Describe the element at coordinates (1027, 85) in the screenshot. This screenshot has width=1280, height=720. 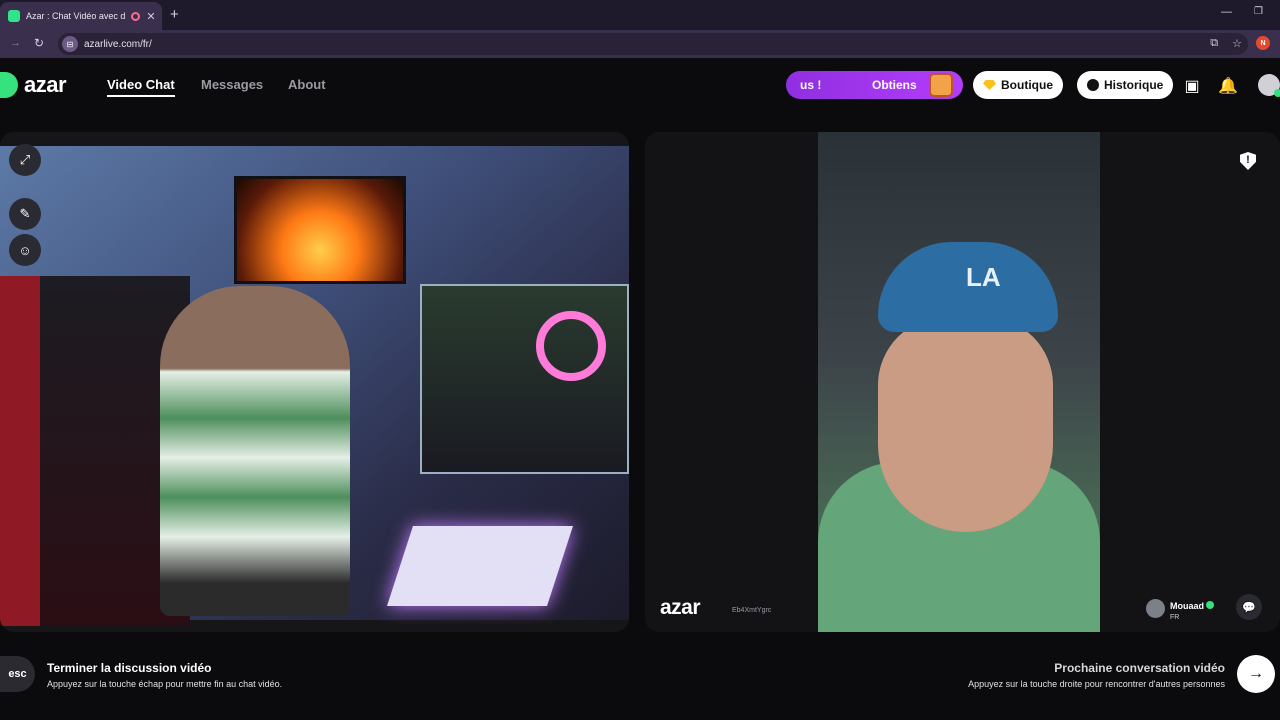
I see `shop-label: Boutique` at that location.